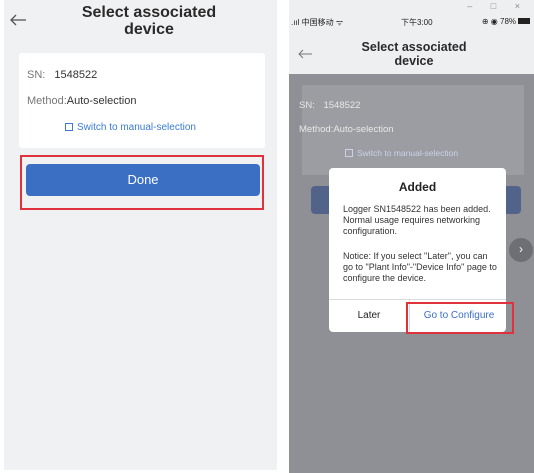 This screenshot has height=473, width=534. I want to click on status-time: 下午3:00, so click(417, 22).